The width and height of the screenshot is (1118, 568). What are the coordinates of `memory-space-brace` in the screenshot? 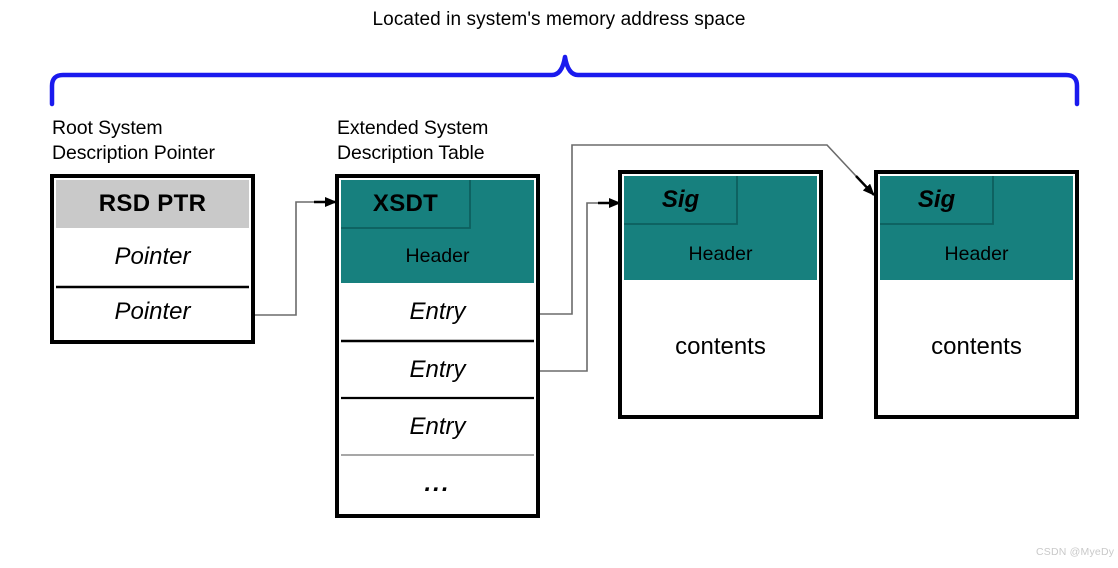 It's located at (564, 80).